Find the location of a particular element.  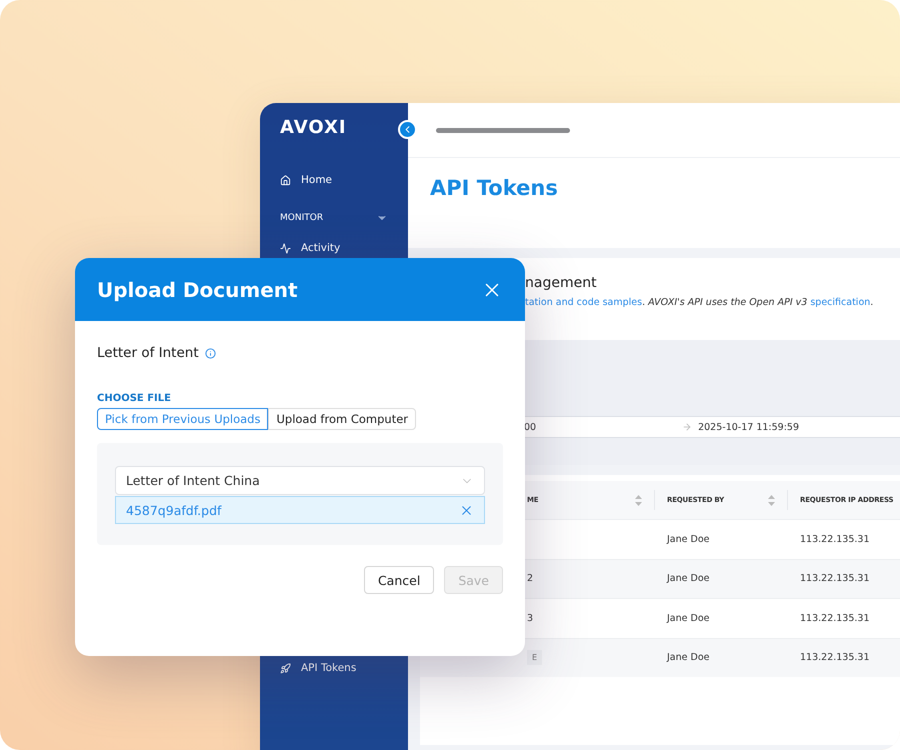

section-label: MONITOR is located at coordinates (302, 218).